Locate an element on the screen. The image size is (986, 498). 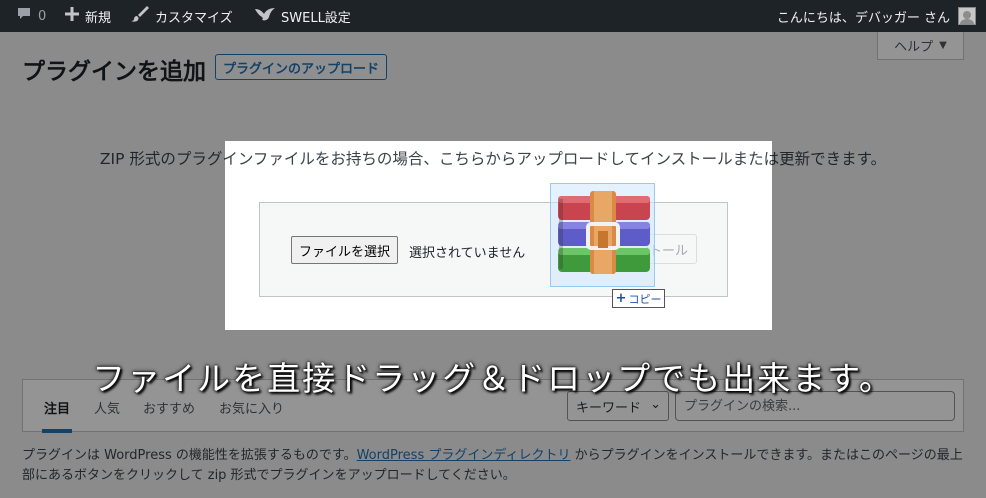
avatar is located at coordinates (967, 16).